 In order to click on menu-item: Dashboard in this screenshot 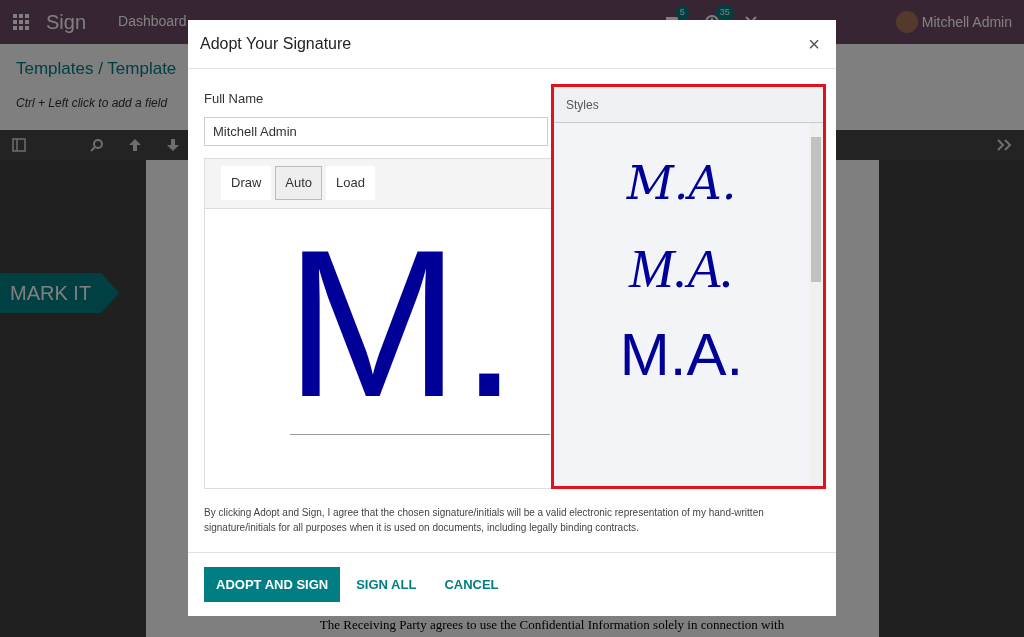, I will do `click(152, 21)`.